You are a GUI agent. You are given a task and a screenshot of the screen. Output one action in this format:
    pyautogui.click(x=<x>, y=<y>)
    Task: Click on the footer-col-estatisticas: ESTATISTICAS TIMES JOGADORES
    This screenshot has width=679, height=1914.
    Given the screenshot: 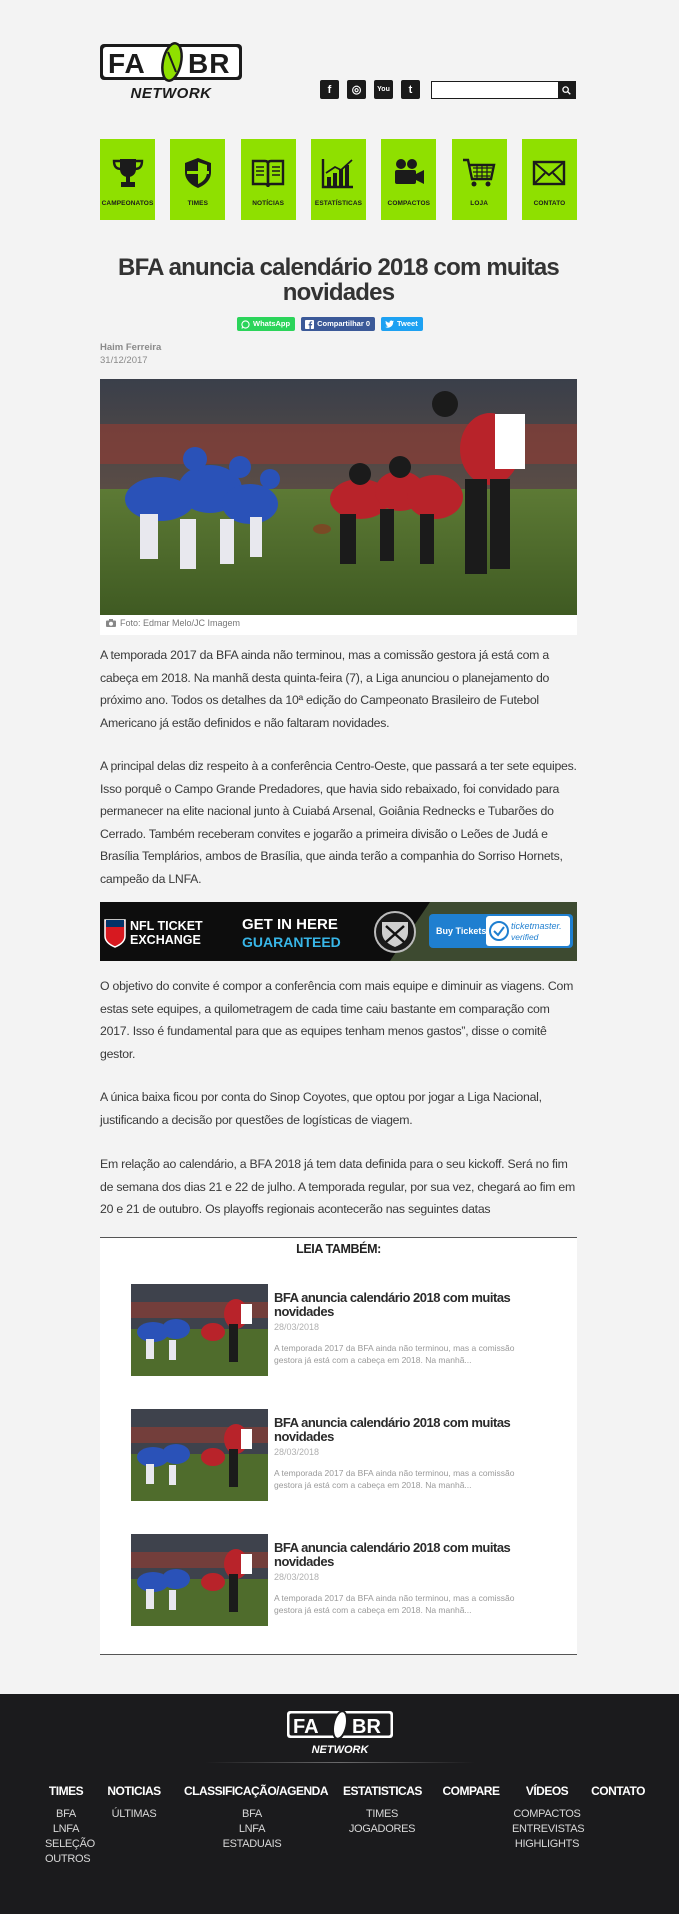 What is the action you would take?
    pyautogui.click(x=382, y=1810)
    